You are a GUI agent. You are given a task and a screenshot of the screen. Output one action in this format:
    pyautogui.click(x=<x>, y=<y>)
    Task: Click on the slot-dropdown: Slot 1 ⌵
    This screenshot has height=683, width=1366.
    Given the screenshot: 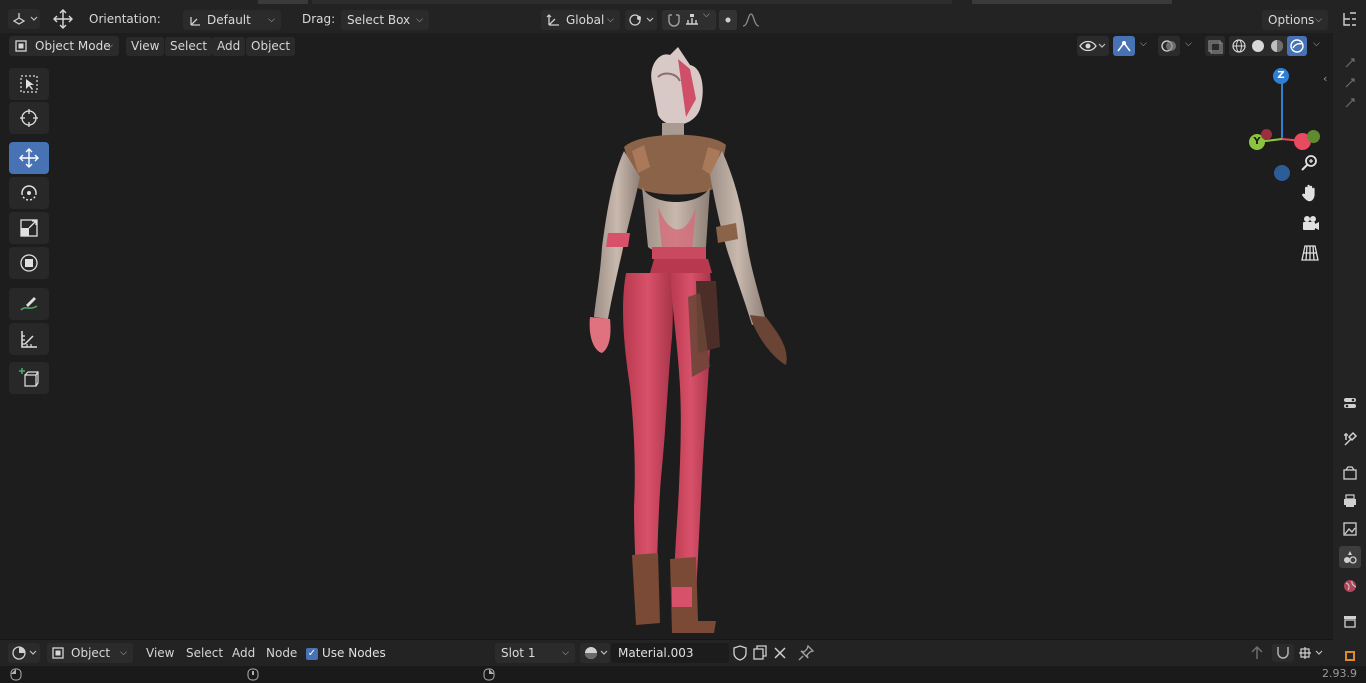 What is the action you would take?
    pyautogui.click(x=535, y=653)
    